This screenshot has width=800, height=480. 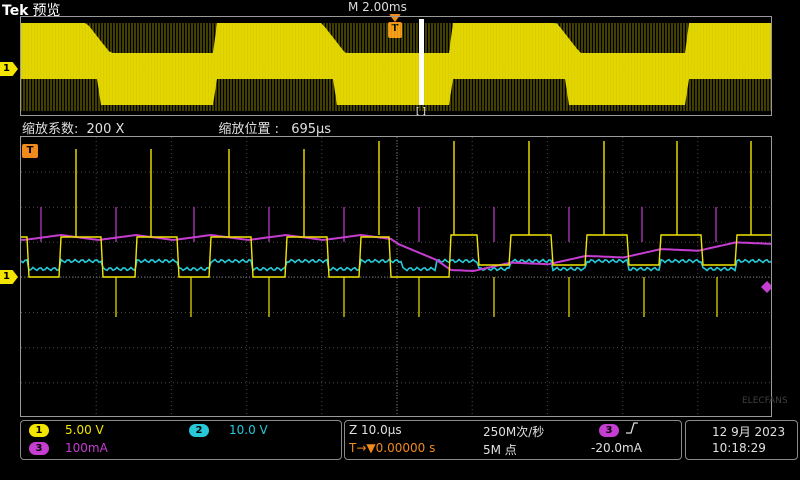 I want to click on time-display: 10:18:29, so click(x=739, y=448).